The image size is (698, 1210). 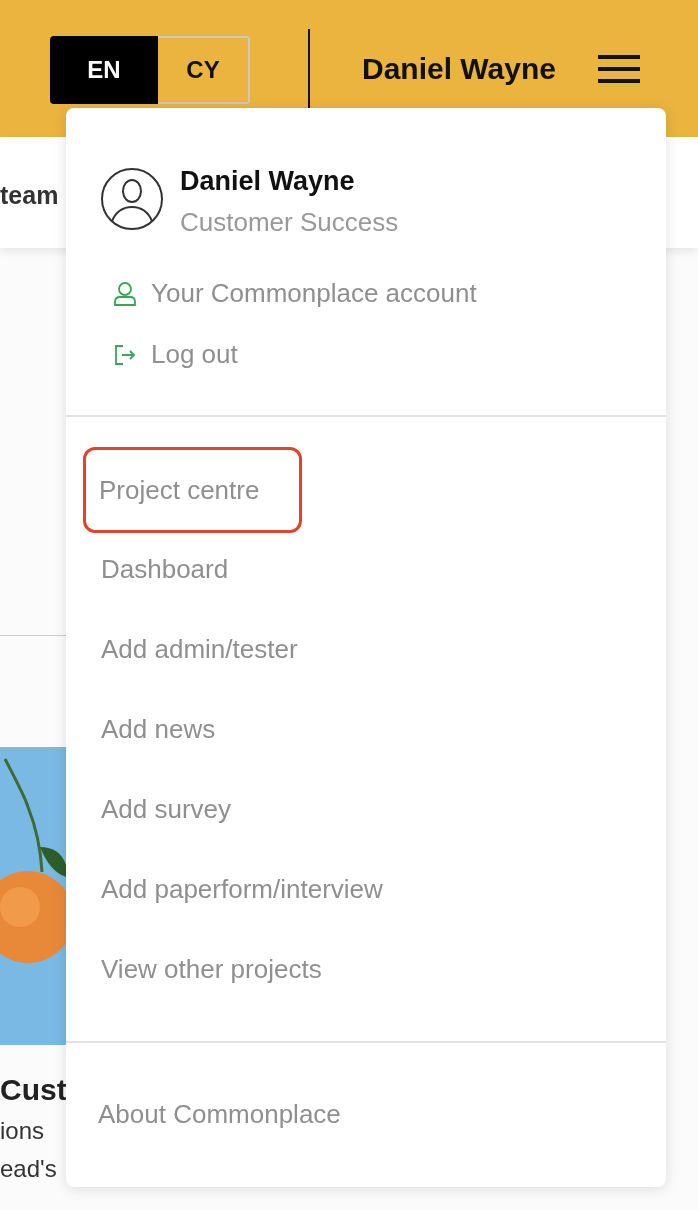 I want to click on avatar-icon, so click(x=132, y=199).